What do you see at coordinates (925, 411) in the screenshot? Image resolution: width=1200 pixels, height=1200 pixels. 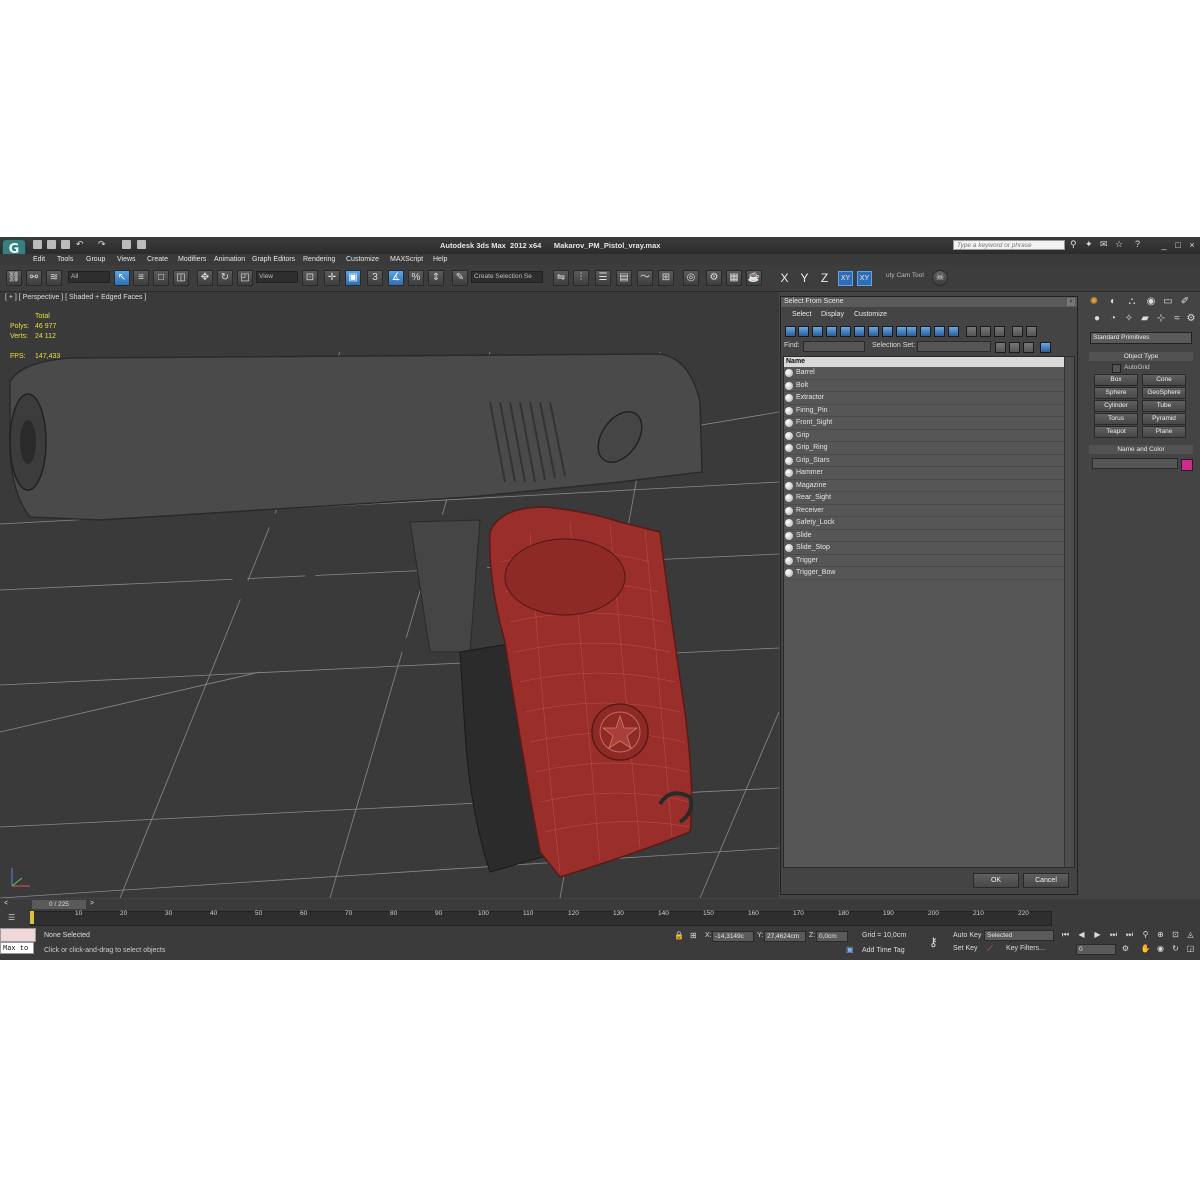 I see `list-item: Firing_Pin` at bounding box center [925, 411].